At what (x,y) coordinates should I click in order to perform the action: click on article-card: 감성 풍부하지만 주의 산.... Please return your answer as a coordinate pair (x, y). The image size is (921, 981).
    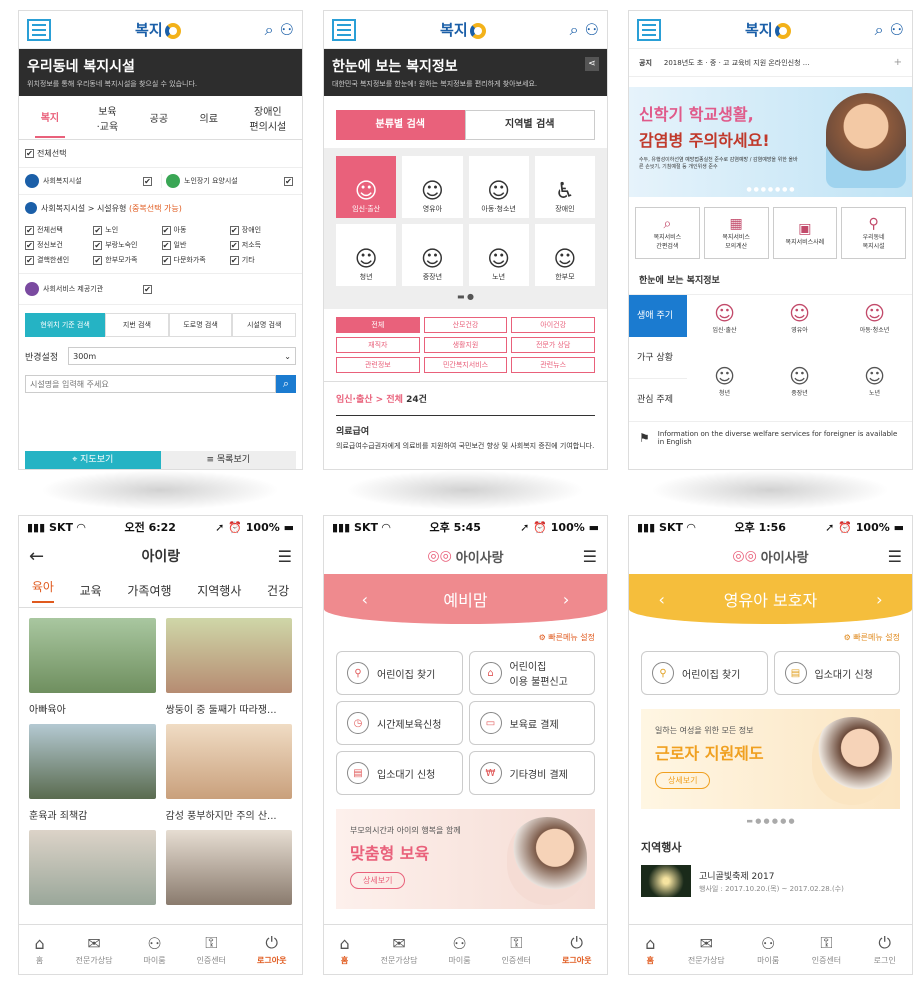
    Looking at the image, I should click on (228, 773).